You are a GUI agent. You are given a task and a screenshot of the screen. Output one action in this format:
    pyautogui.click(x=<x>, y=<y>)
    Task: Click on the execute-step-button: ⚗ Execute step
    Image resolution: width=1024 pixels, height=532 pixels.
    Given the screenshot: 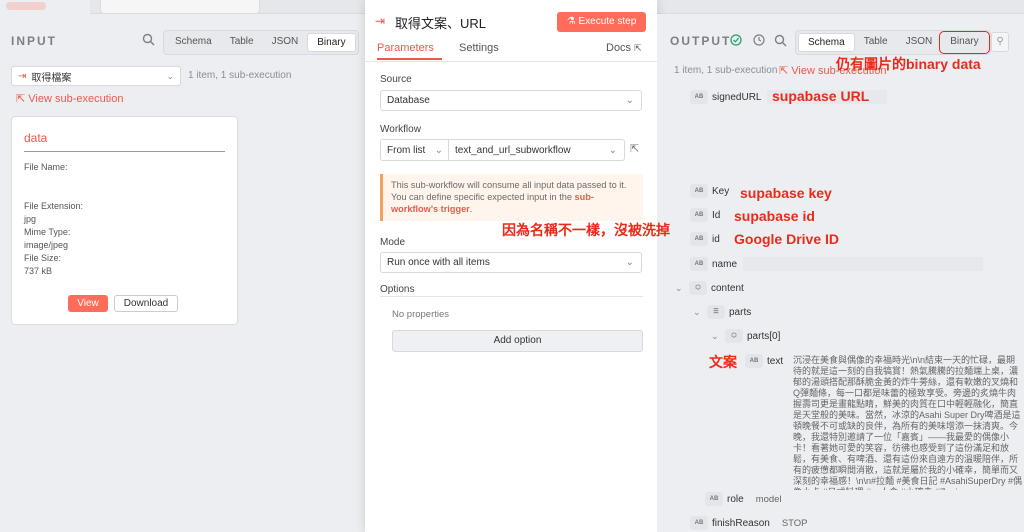 What is the action you would take?
    pyautogui.click(x=601, y=22)
    